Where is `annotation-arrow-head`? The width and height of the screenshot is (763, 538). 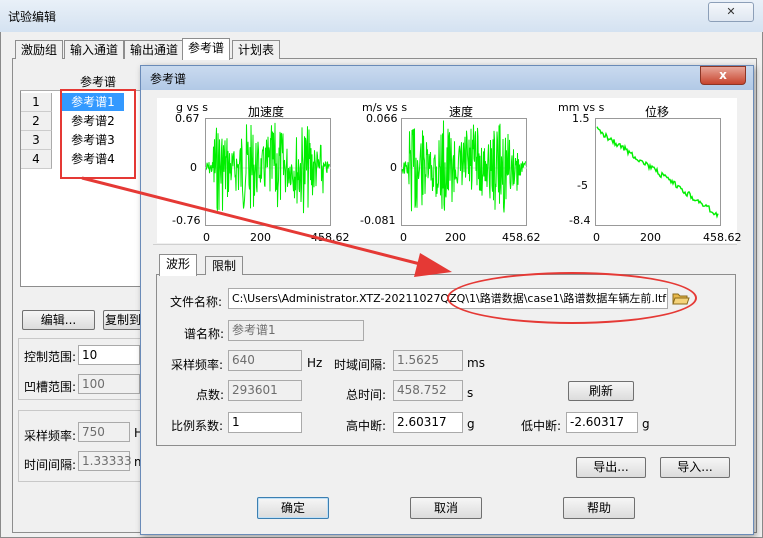
annotation-arrow-head is located at coordinates (433, 265).